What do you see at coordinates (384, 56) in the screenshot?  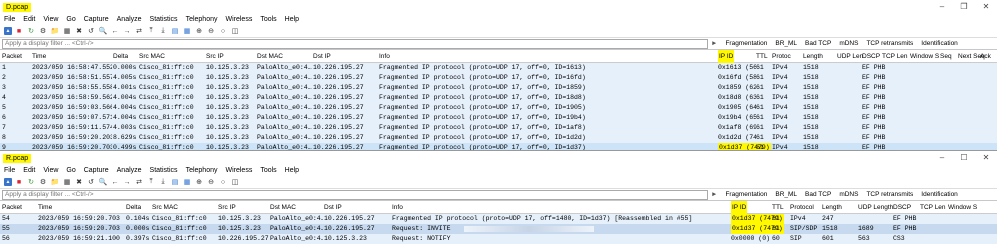 I see `column-header: Info` at bounding box center [384, 56].